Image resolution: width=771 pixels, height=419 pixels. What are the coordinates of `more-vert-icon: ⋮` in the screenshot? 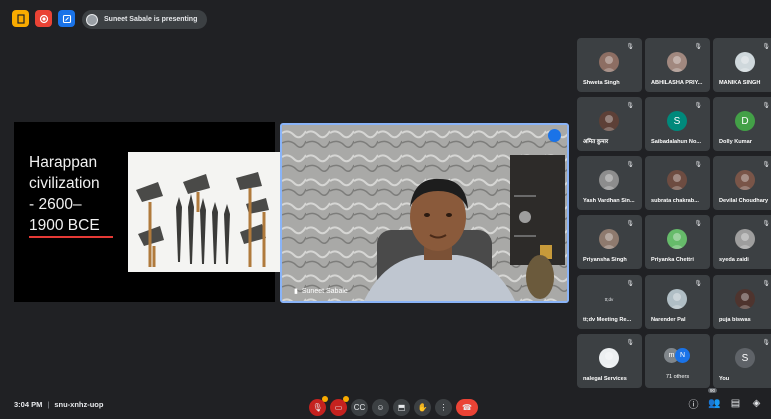 It's located at (443, 407).